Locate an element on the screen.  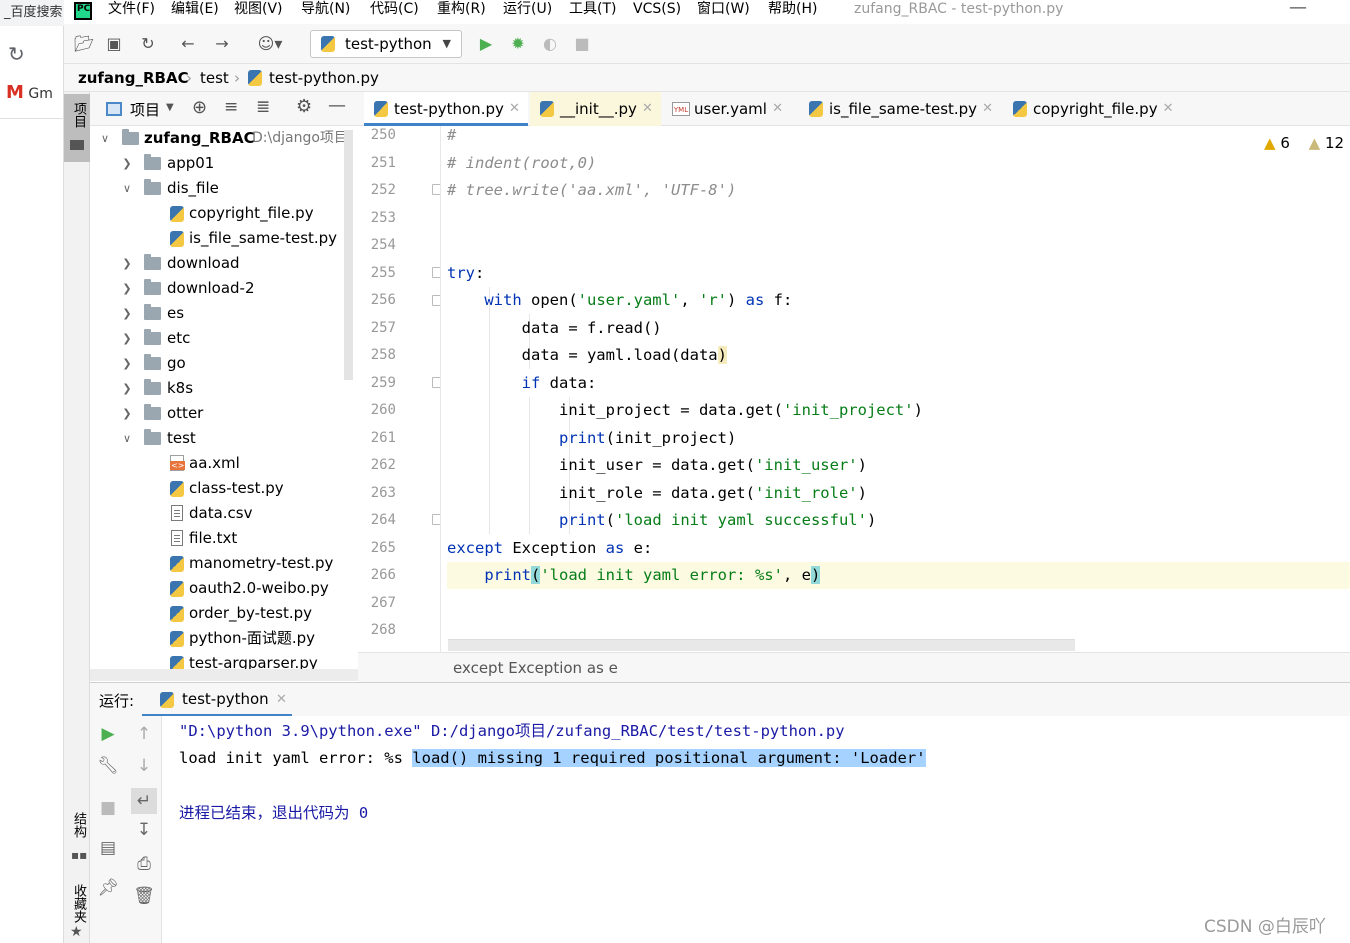
project-tool-button: 项目 is located at coordinates (77, 128).